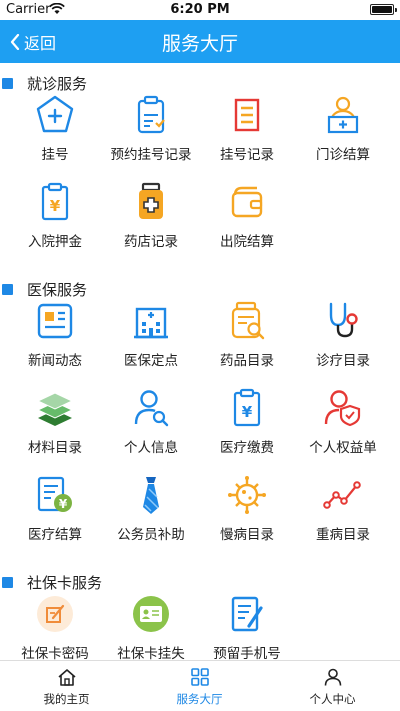  Describe the element at coordinates (247, 495) in the screenshot. I see `virus-icon` at that location.